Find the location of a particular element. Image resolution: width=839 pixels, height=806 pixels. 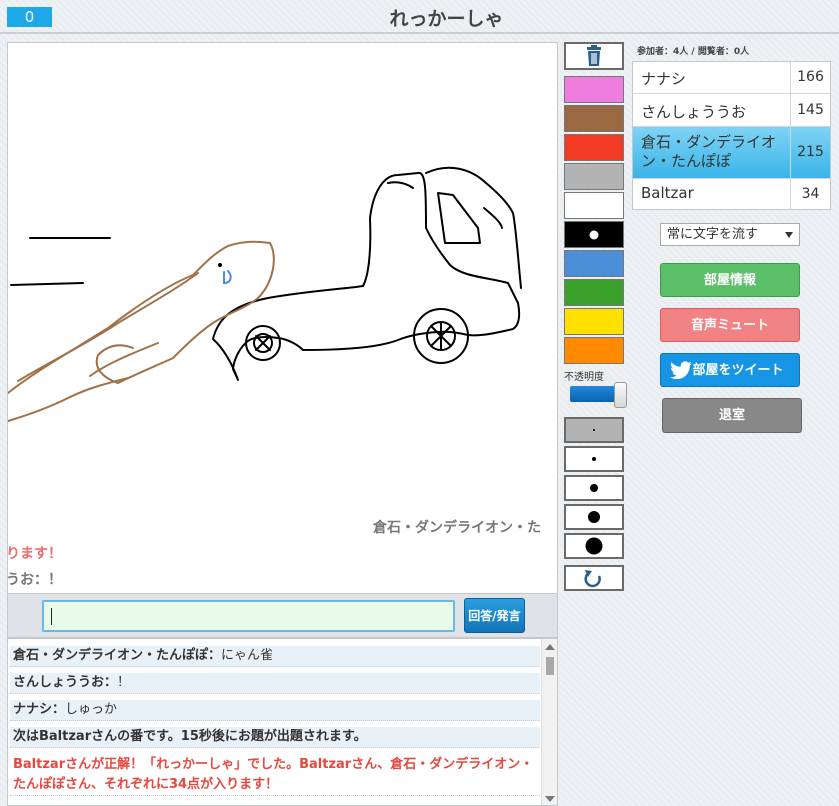

log-text: 次はBaltzarさんの番です。15秒後にお題が出題されます。 is located at coordinates (190, 736).